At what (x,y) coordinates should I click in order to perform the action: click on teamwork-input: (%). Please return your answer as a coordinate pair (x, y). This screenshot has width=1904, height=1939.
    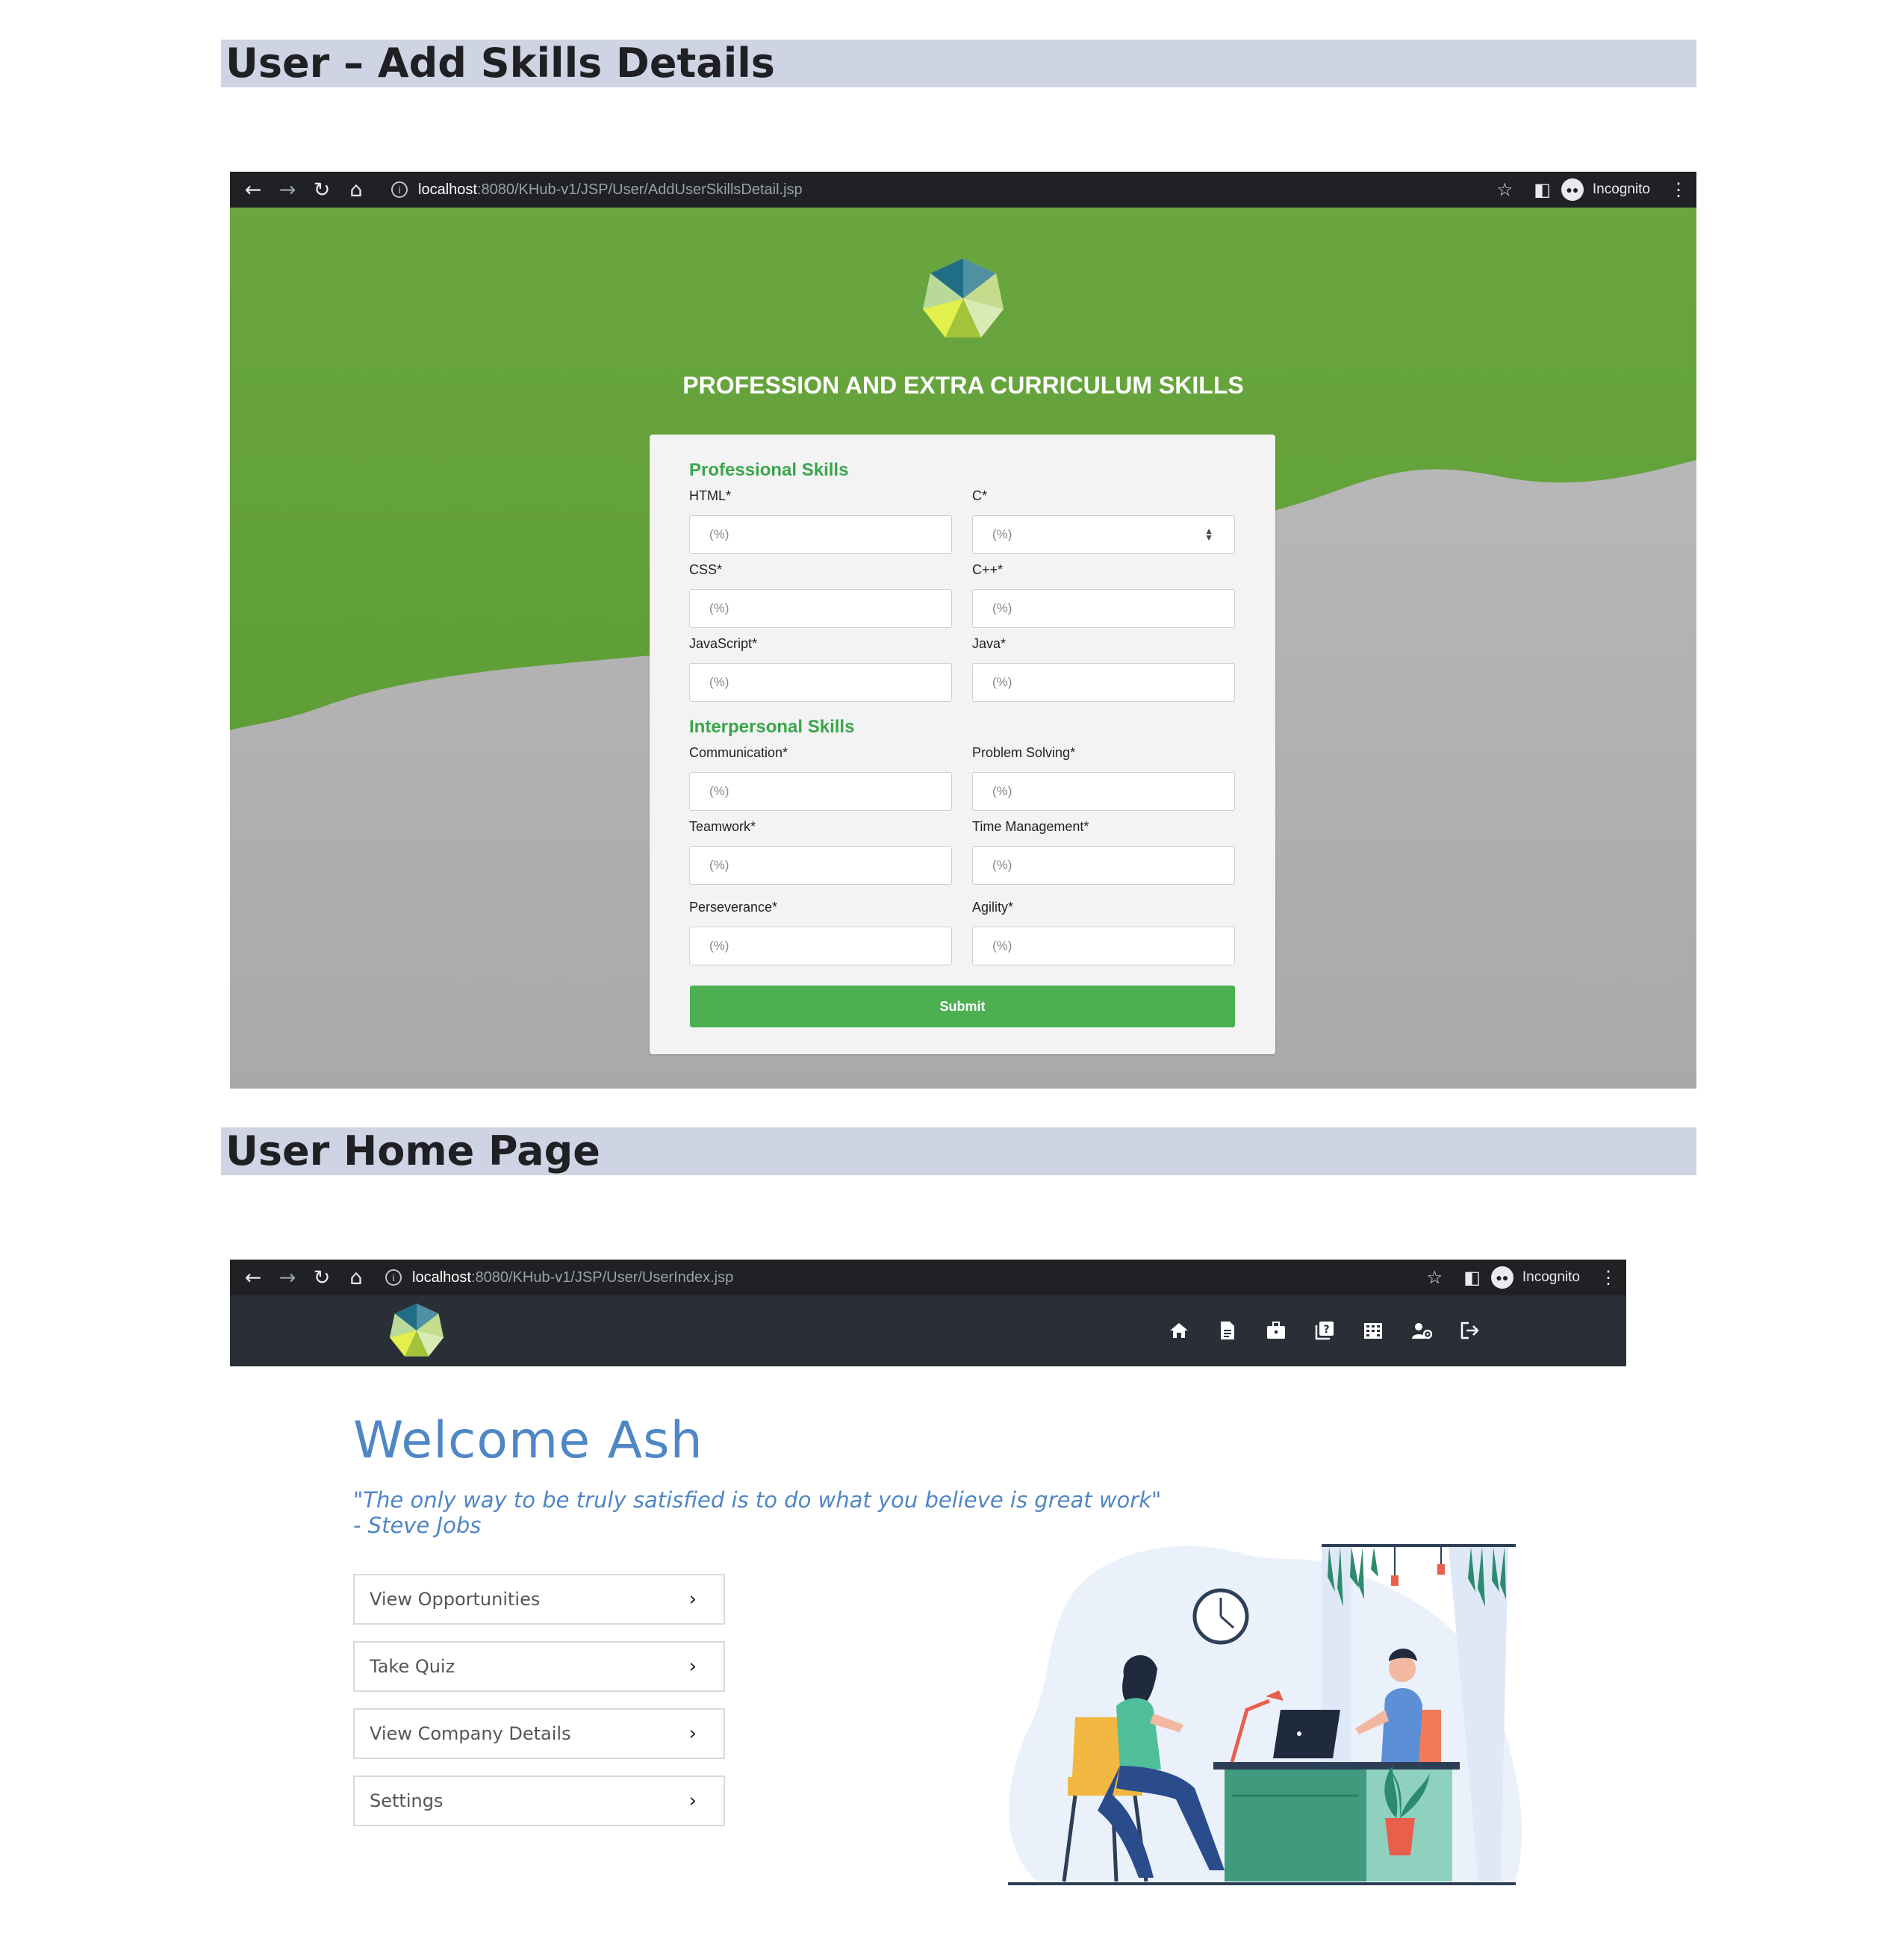
    Looking at the image, I should click on (820, 865).